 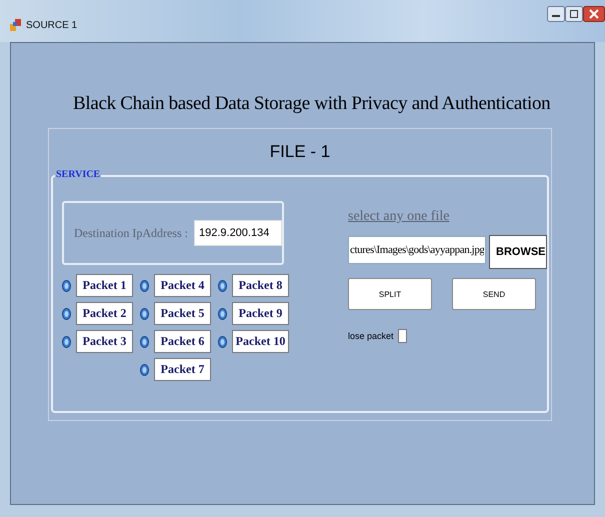 I want to click on file-path-field: ctures\Images\gods\ayyappan.jpg, so click(x=417, y=250).